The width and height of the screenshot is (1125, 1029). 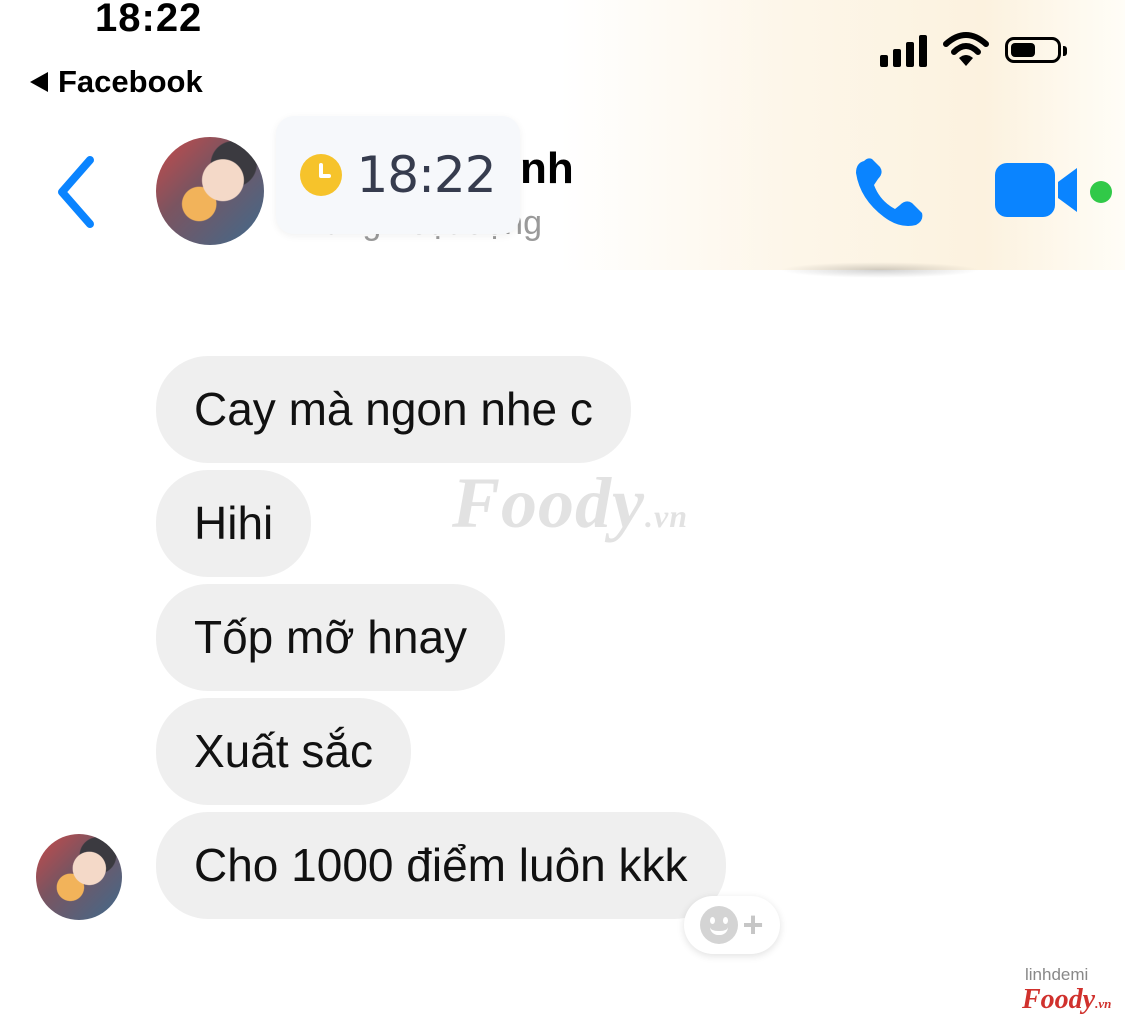 I want to click on plus-icon: +, so click(x=753, y=924).